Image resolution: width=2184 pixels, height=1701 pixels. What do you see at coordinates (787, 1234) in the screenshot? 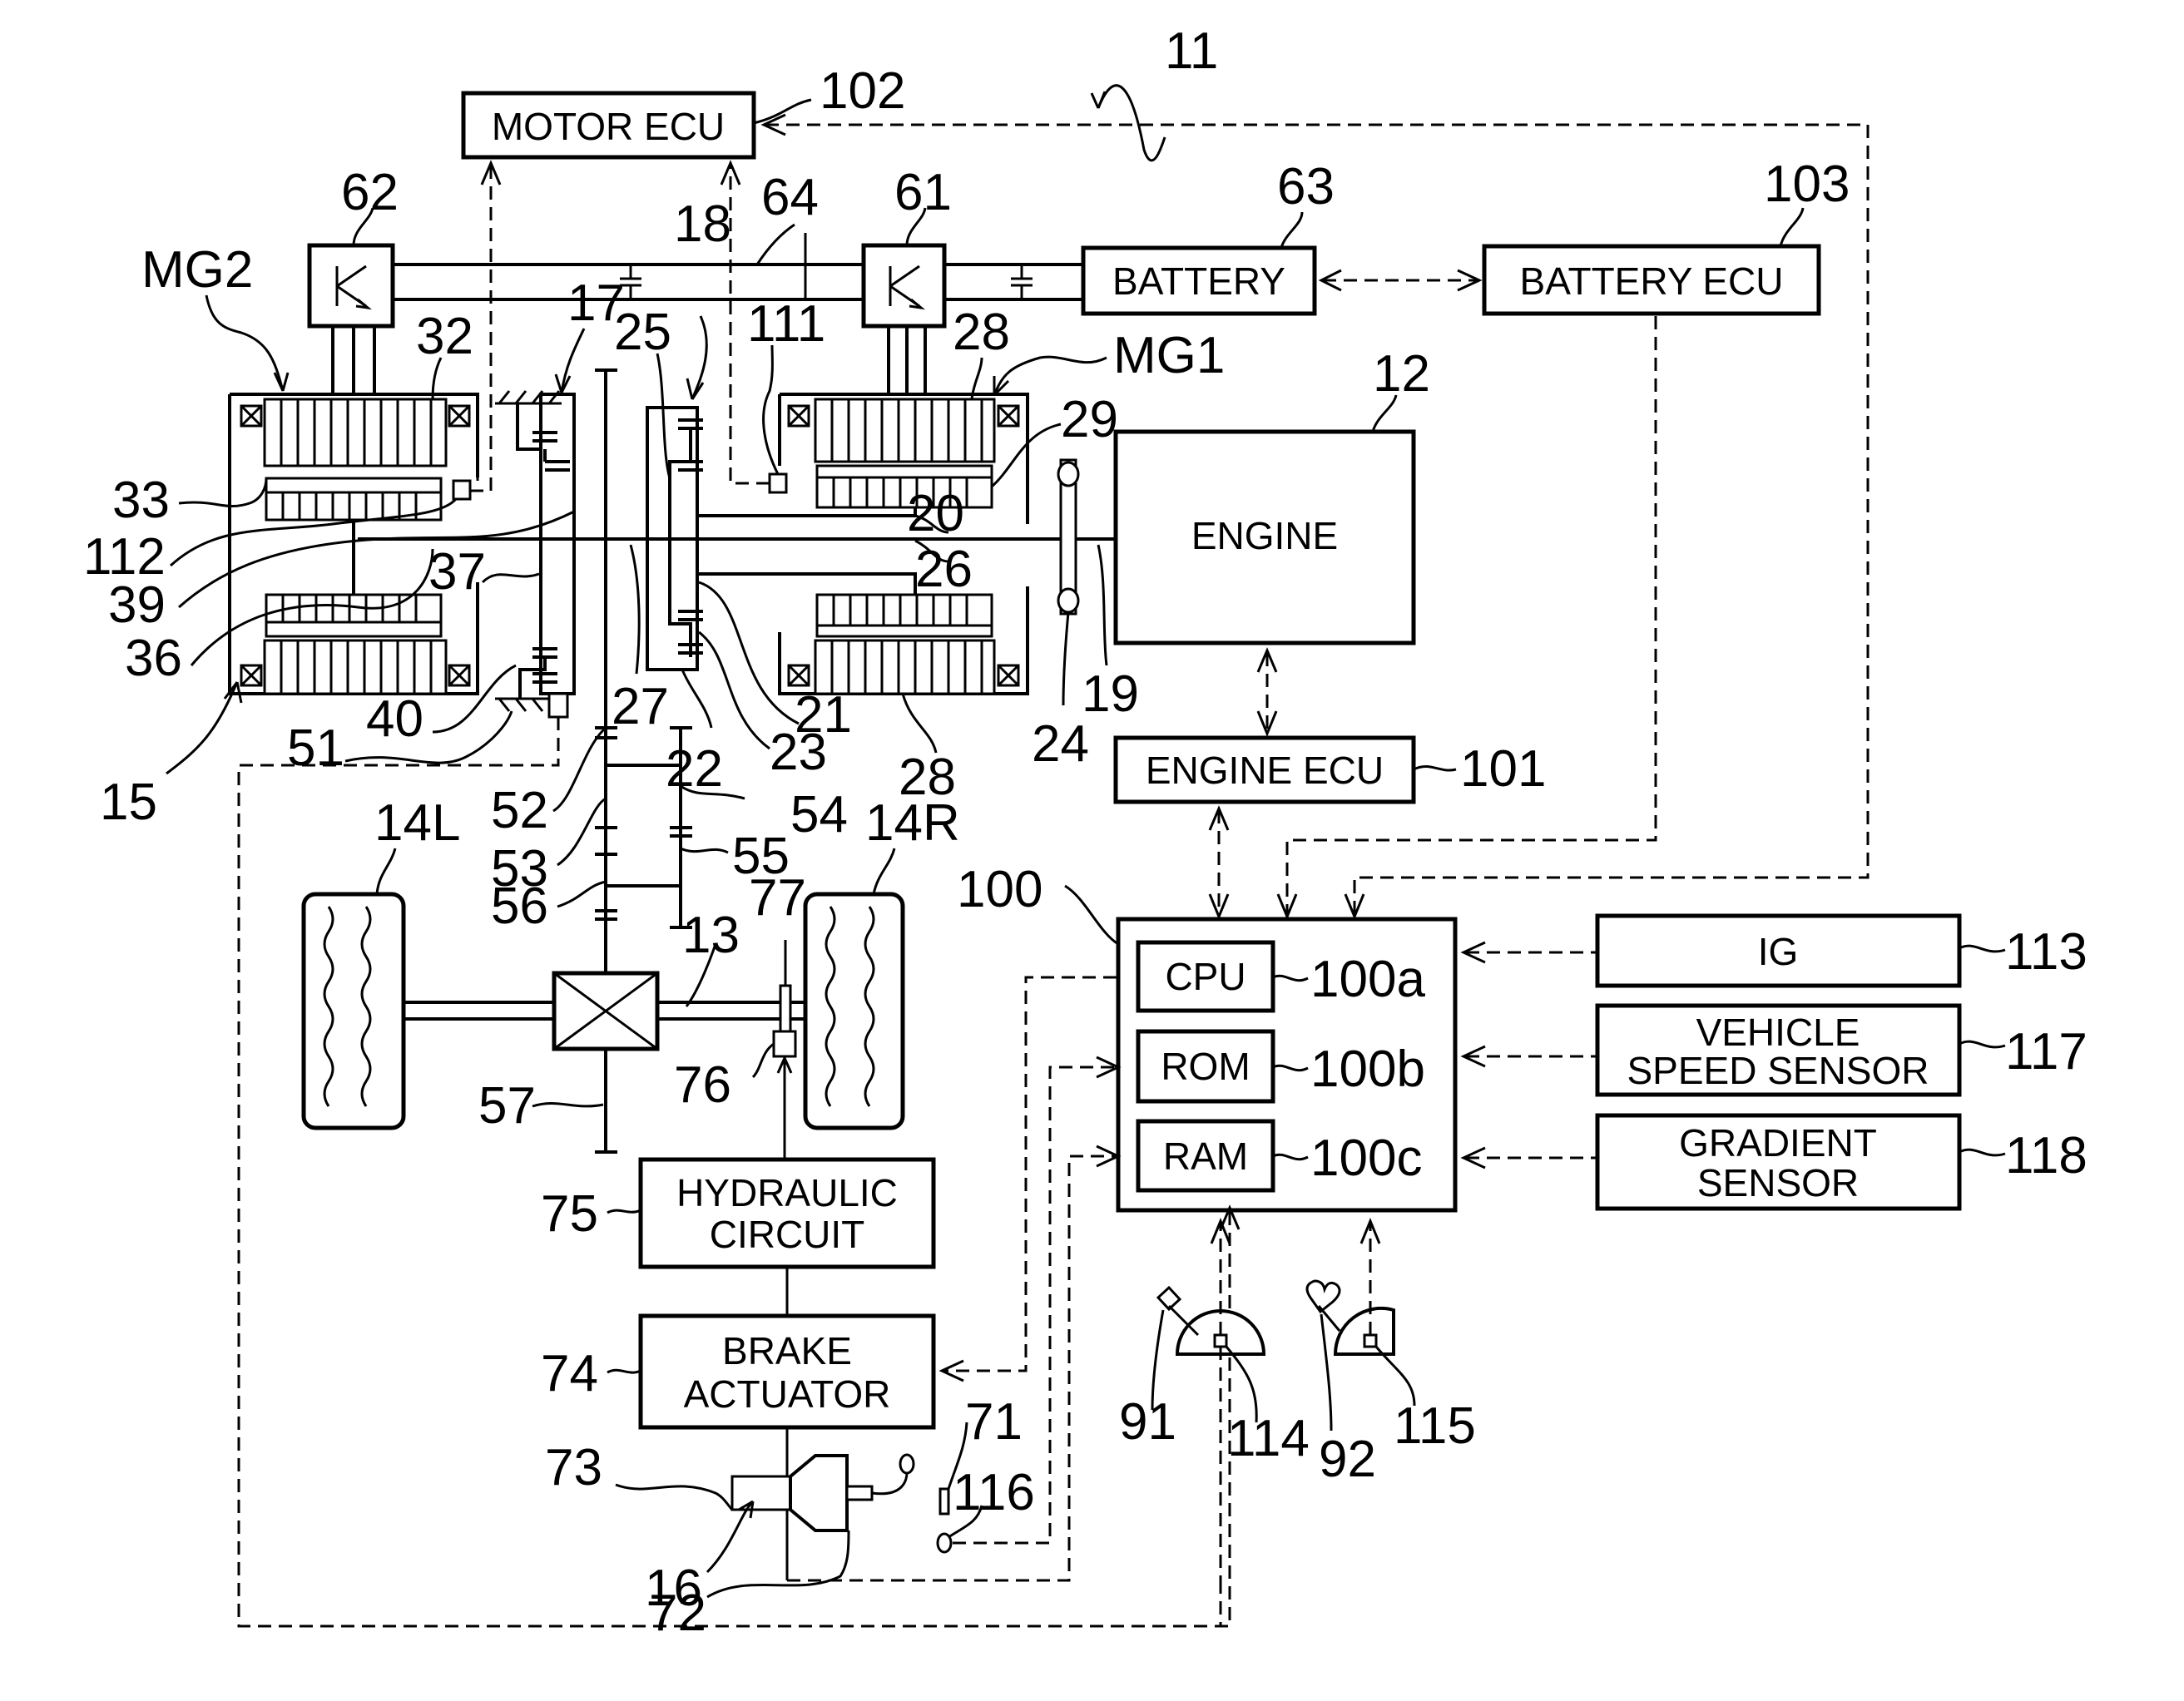
I see `hydraulic-label-line2: CIRCUIT` at bounding box center [787, 1234].